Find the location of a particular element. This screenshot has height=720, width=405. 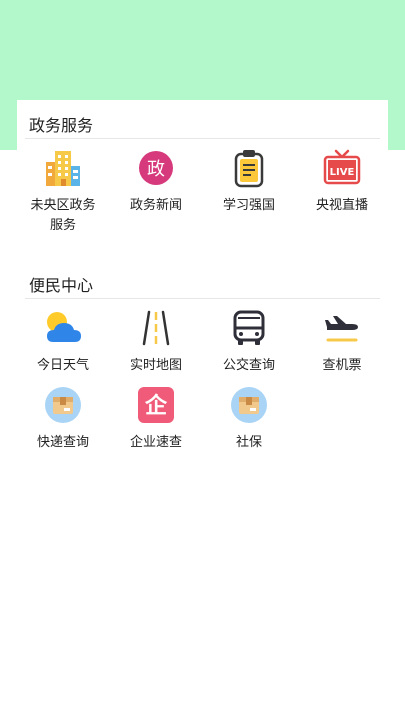

government-badge-icon: 政 is located at coordinates (156, 168).